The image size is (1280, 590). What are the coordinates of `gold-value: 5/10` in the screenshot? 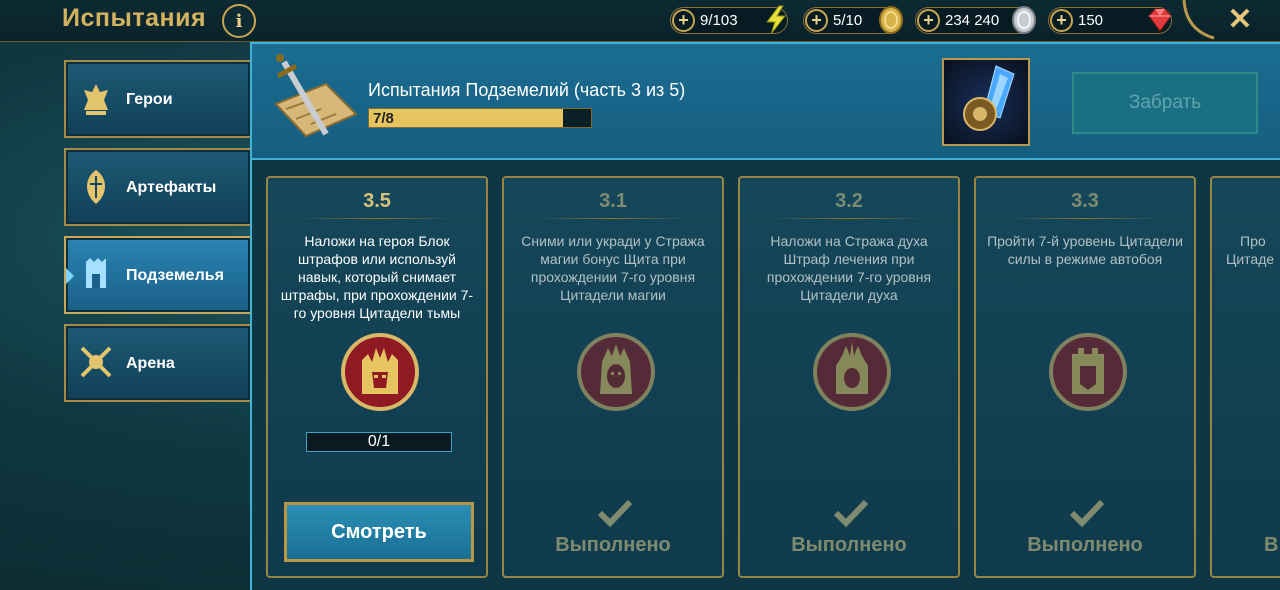 It's located at (848, 20).